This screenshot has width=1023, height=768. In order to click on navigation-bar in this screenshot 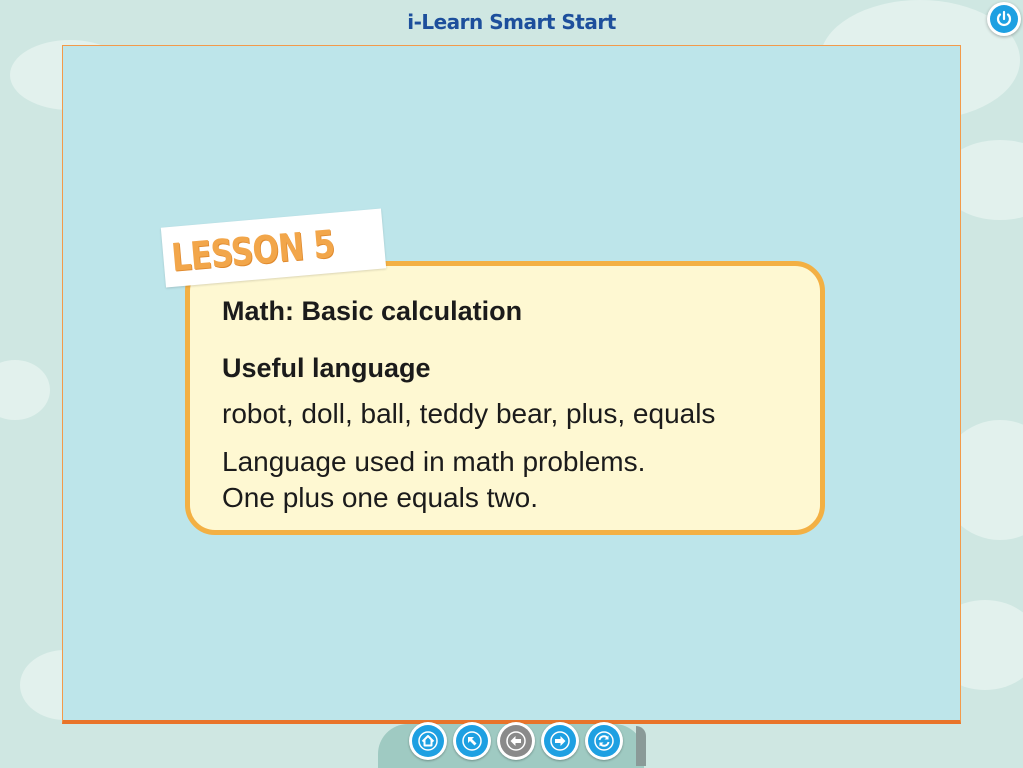, I will do `click(516, 742)`.